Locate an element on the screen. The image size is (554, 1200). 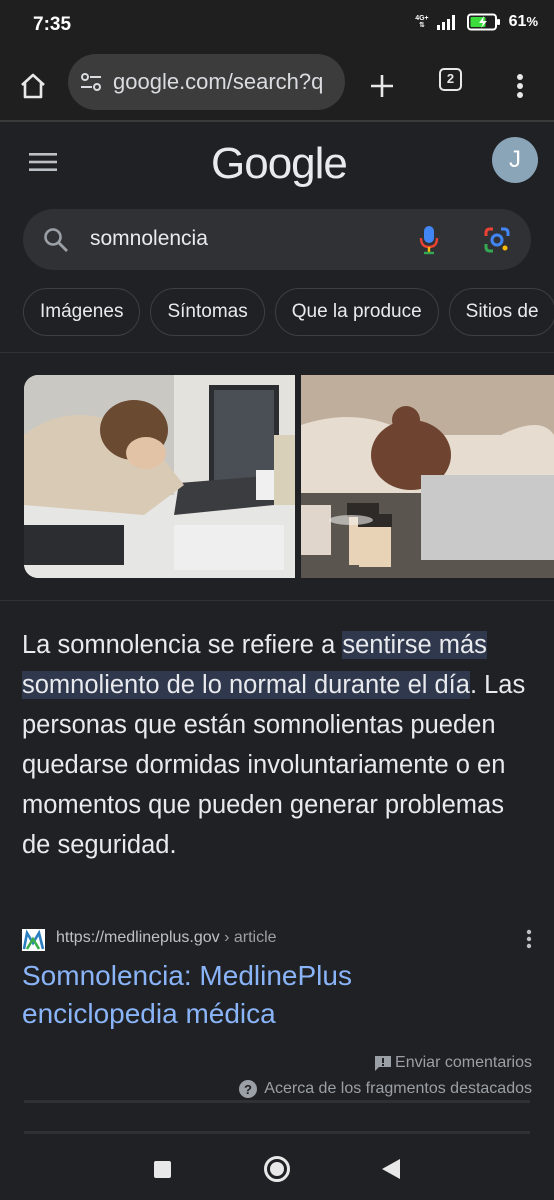
network-type: 4G+ is located at coordinates (422, 18).